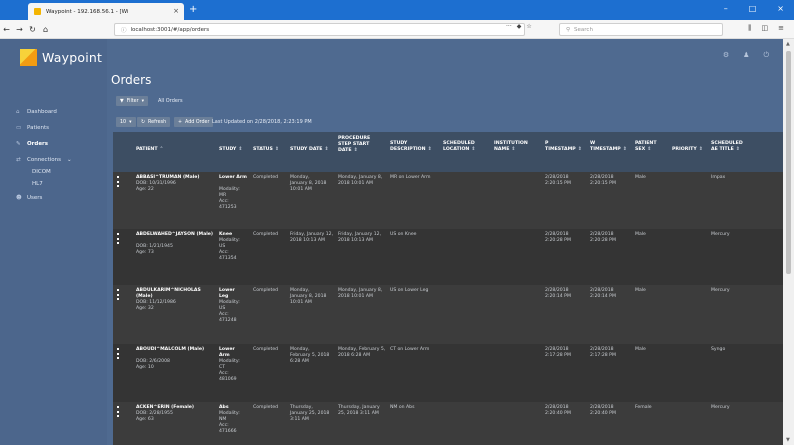 The image size is (794, 445). I want to click on table-cell: Impax, so click(718, 177).